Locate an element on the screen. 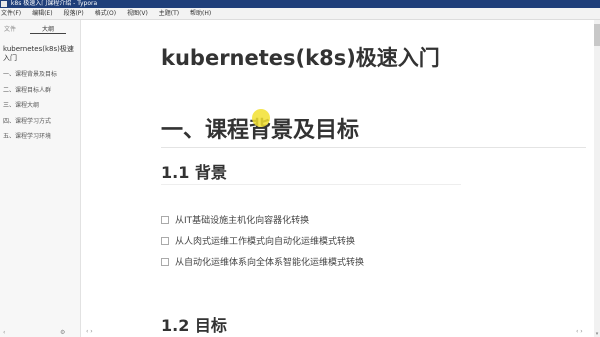 This screenshot has height=337, width=600. footer-nav-right: ‹ › is located at coordinates (579, 332).